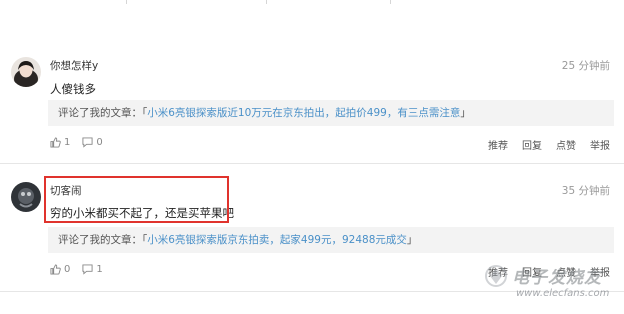 This screenshot has height=314, width=624. Describe the element at coordinates (100, 240) in the screenshot. I see `quote-prefix: 评论了我的文章：` at that location.